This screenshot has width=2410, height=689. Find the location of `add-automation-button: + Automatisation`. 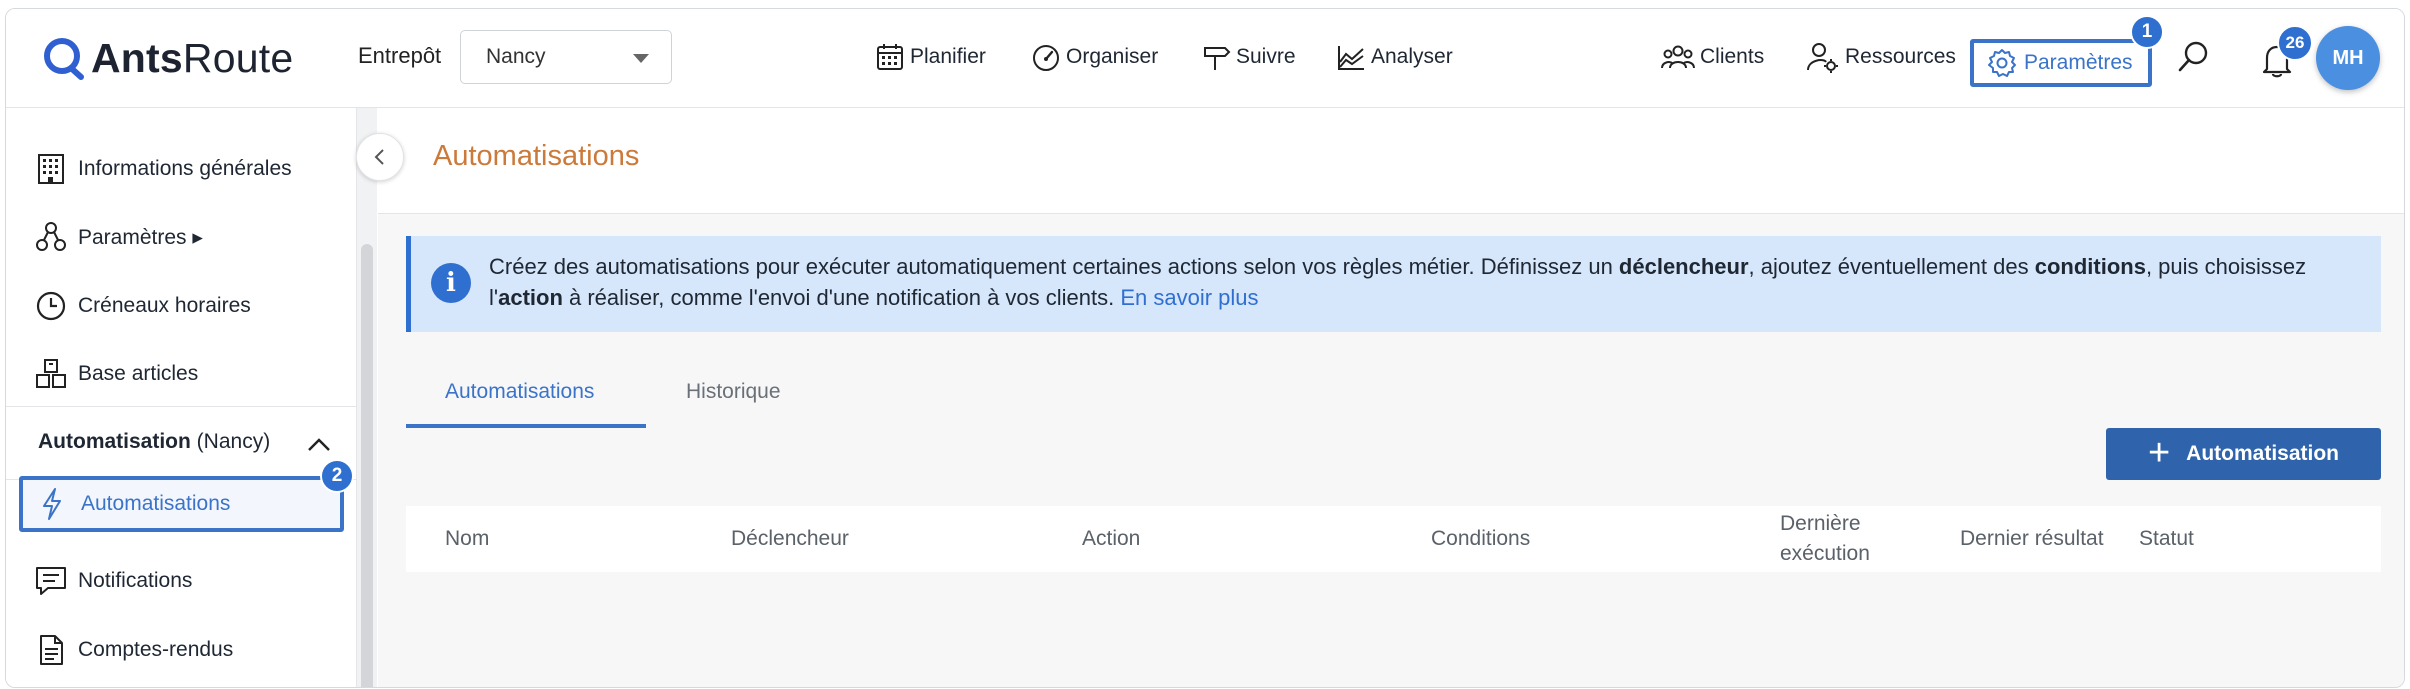

add-automation-button: + Automatisation is located at coordinates (2243, 454).